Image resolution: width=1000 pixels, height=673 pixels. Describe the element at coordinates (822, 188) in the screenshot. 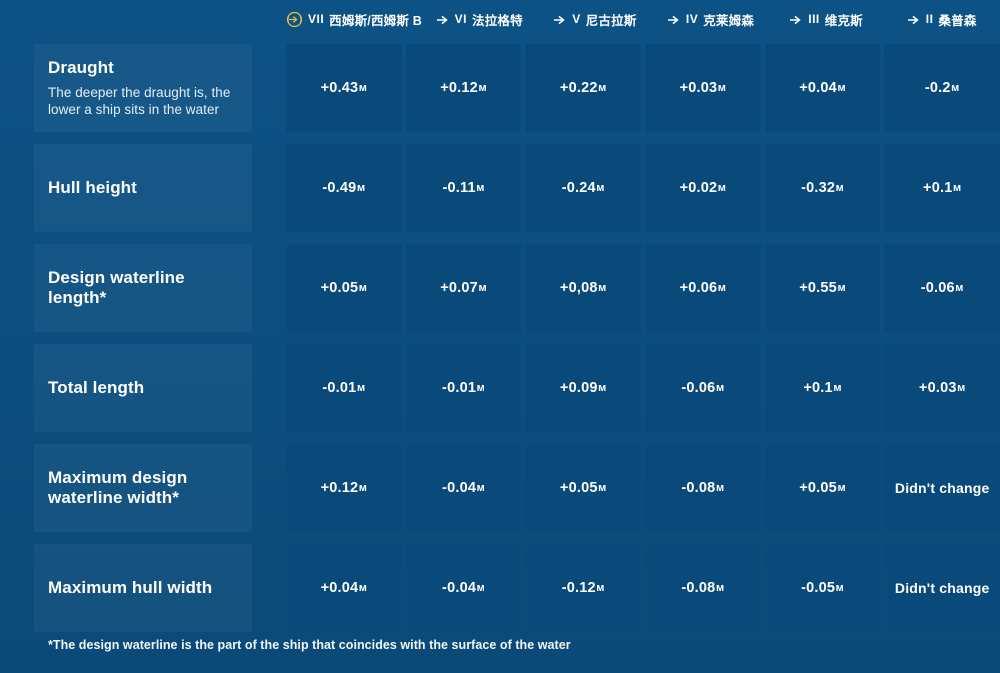

I see `value-cell: -0.32 м` at that location.